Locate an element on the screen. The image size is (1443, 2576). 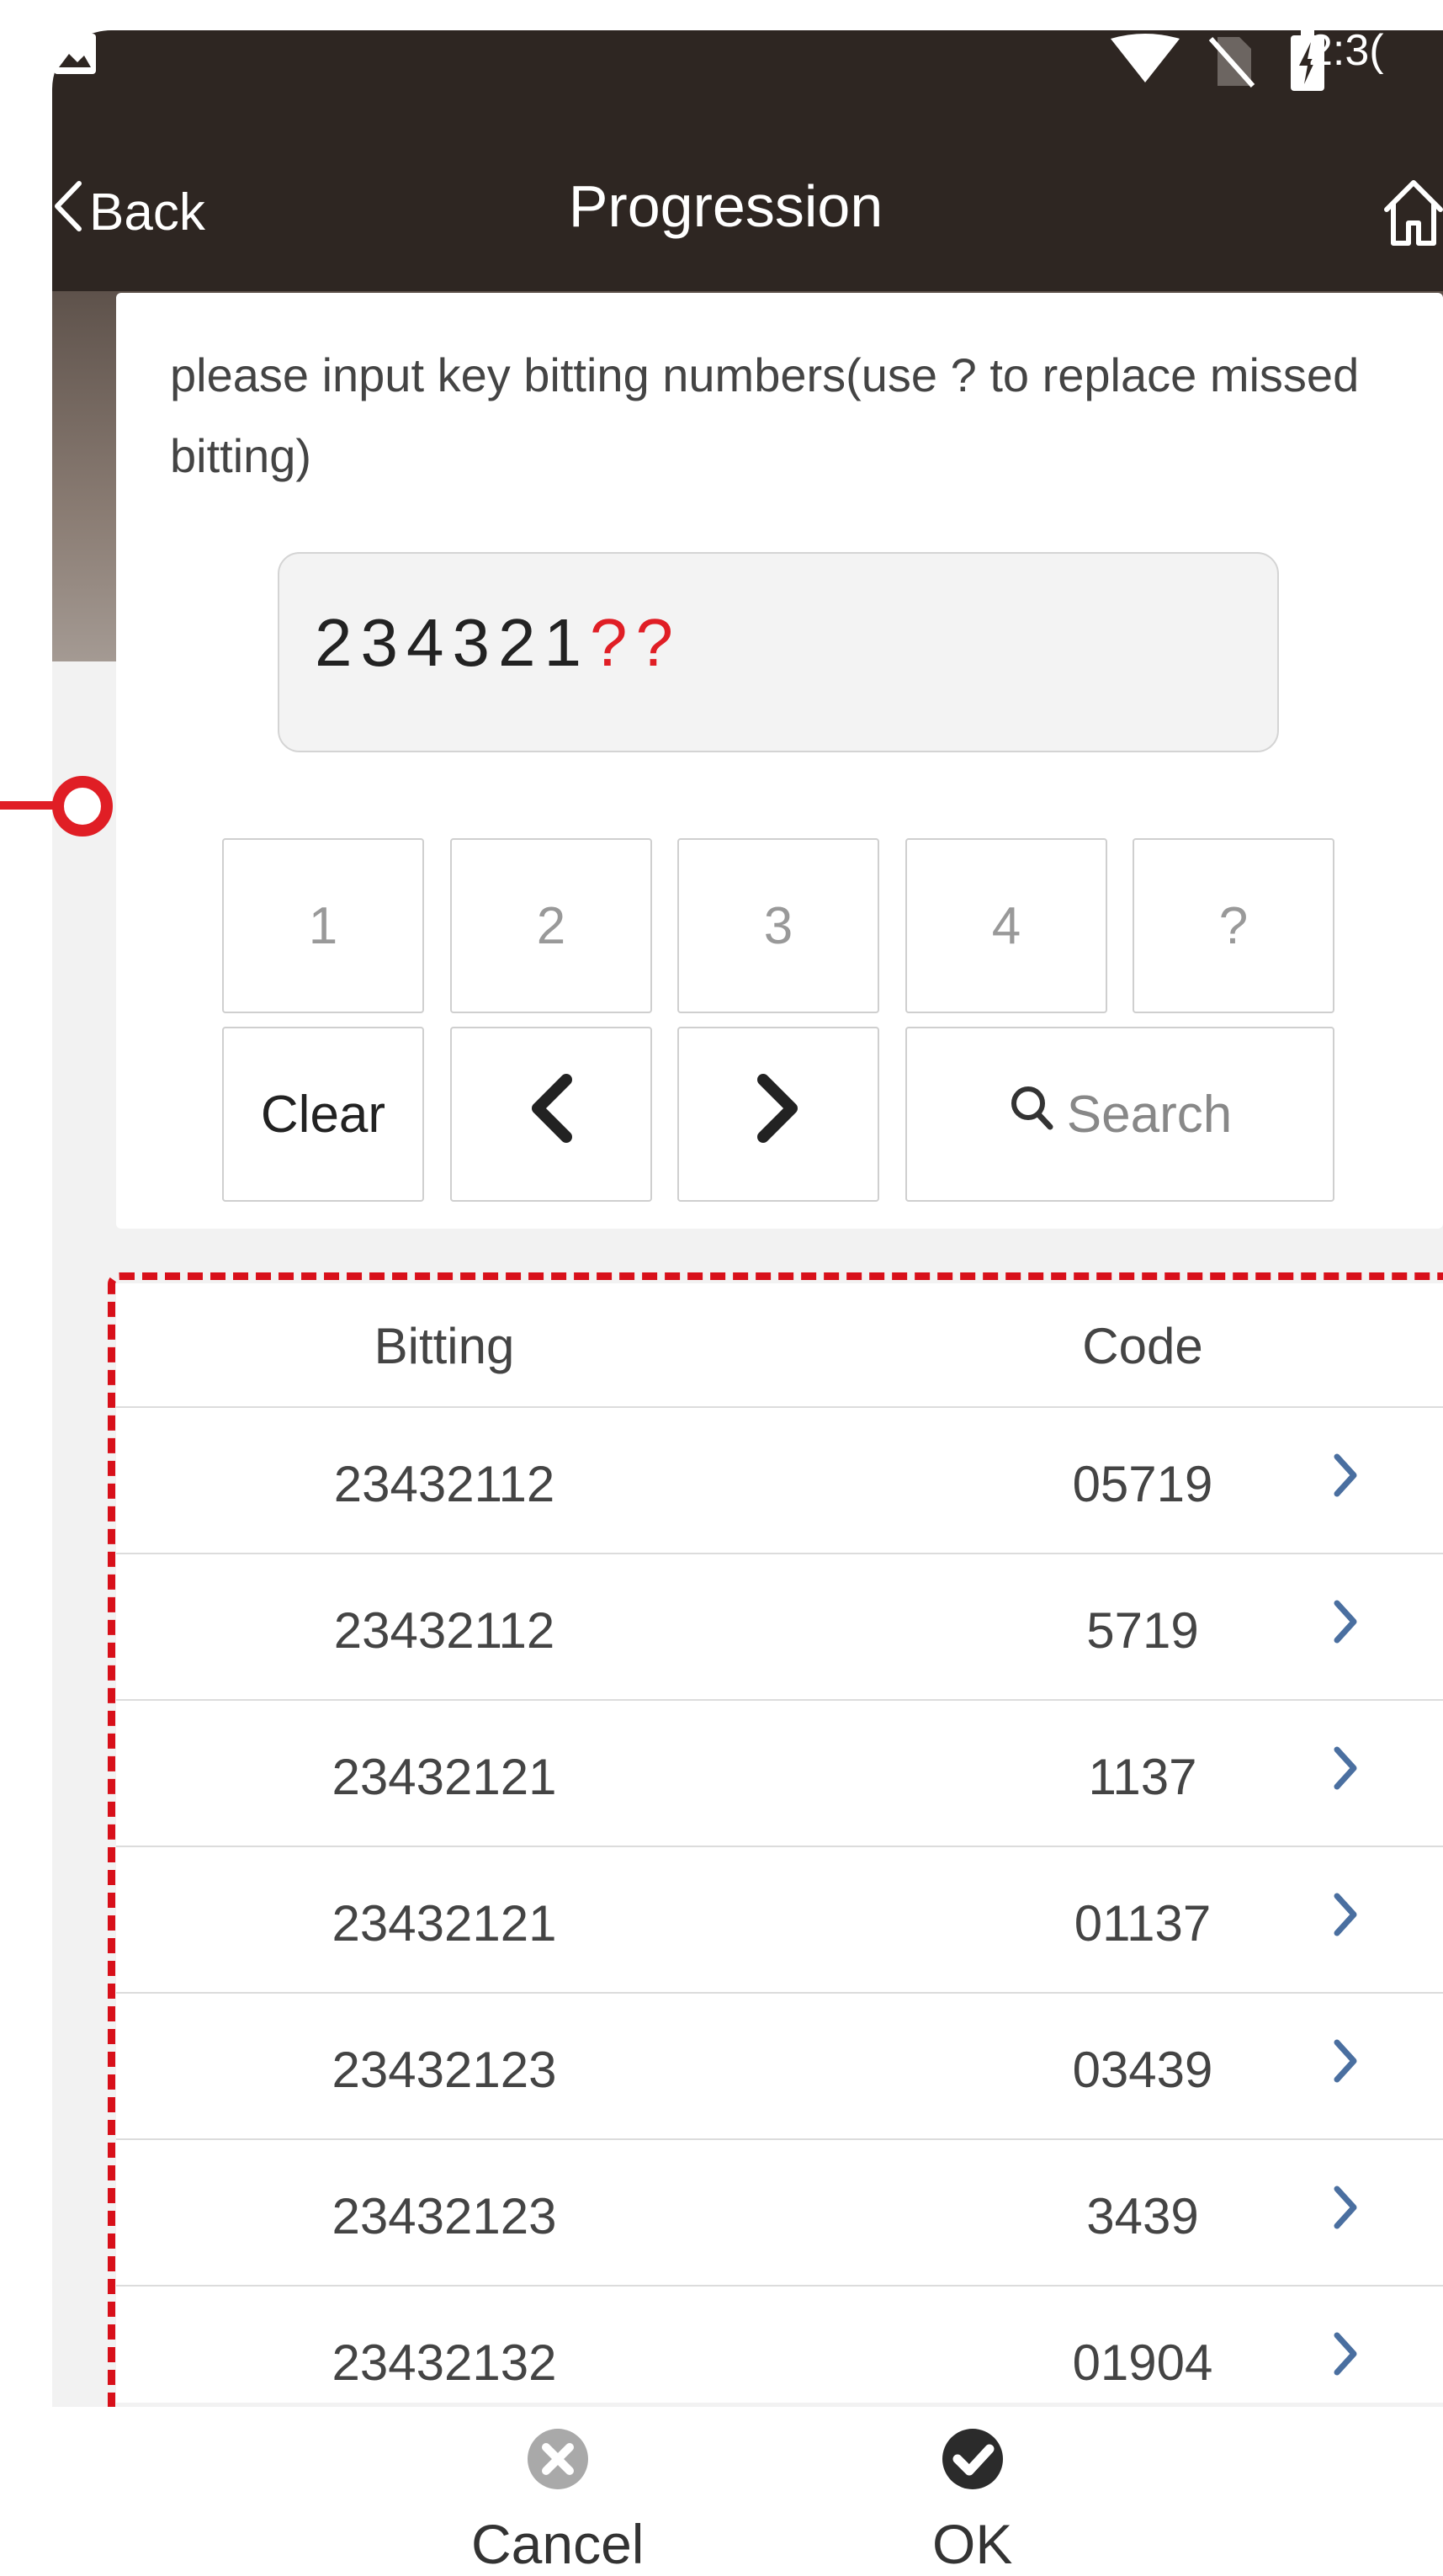
key-2: 2 is located at coordinates (551, 926).